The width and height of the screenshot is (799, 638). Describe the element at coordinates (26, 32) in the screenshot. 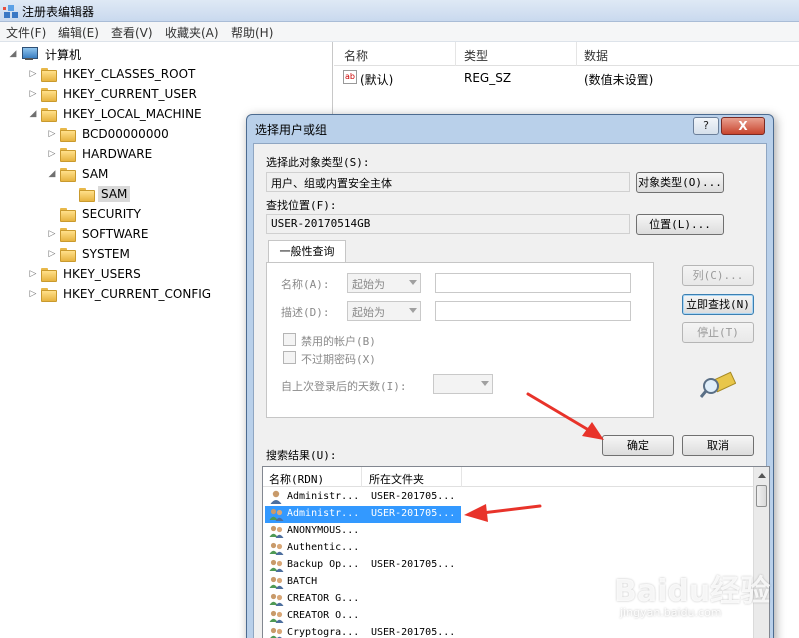

I see `menu-file: 文件(F)` at that location.